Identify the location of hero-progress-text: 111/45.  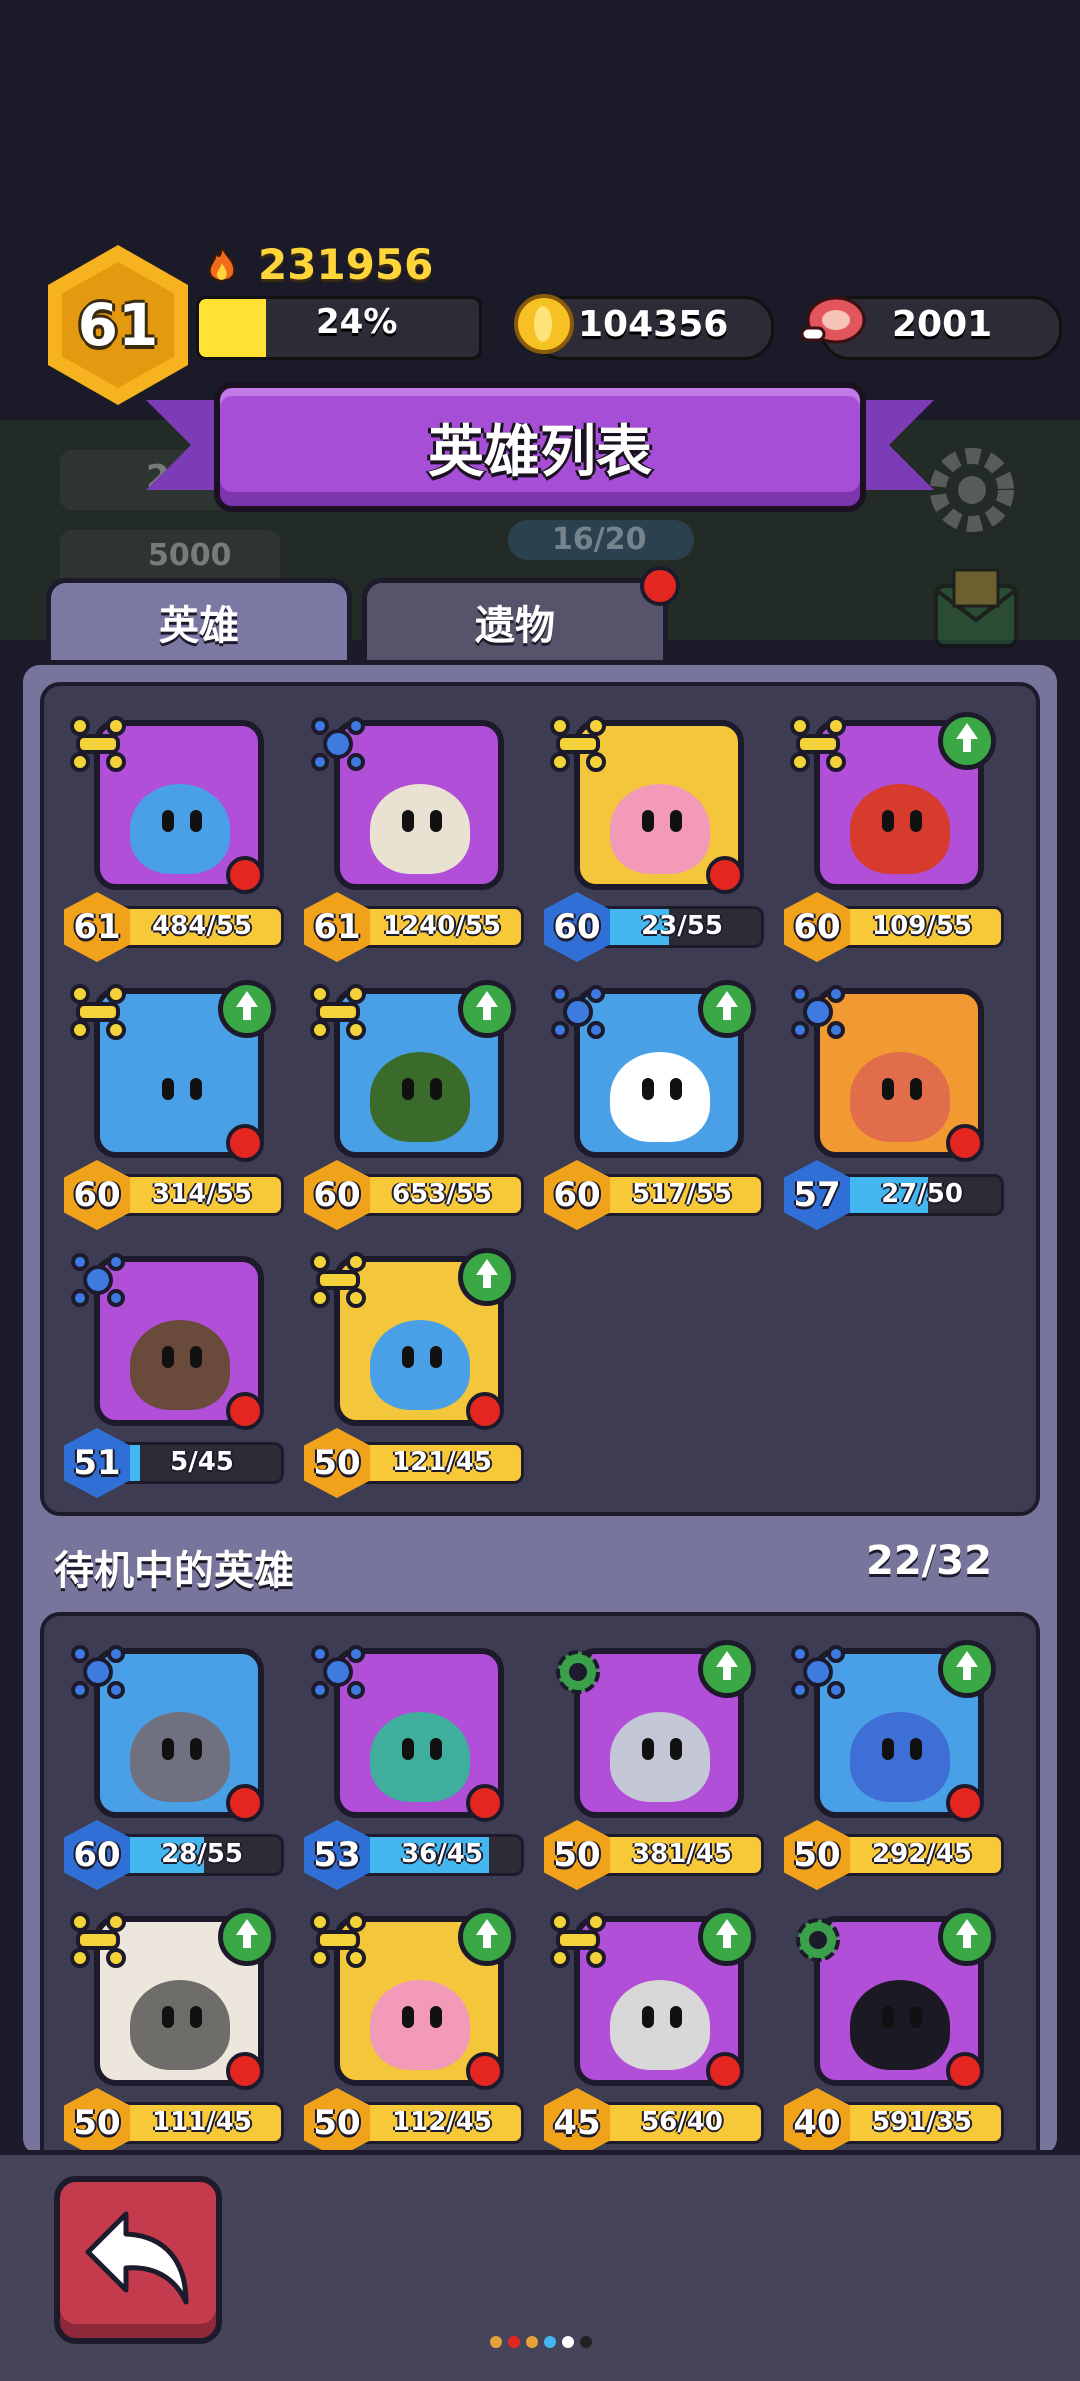
(202, 2122).